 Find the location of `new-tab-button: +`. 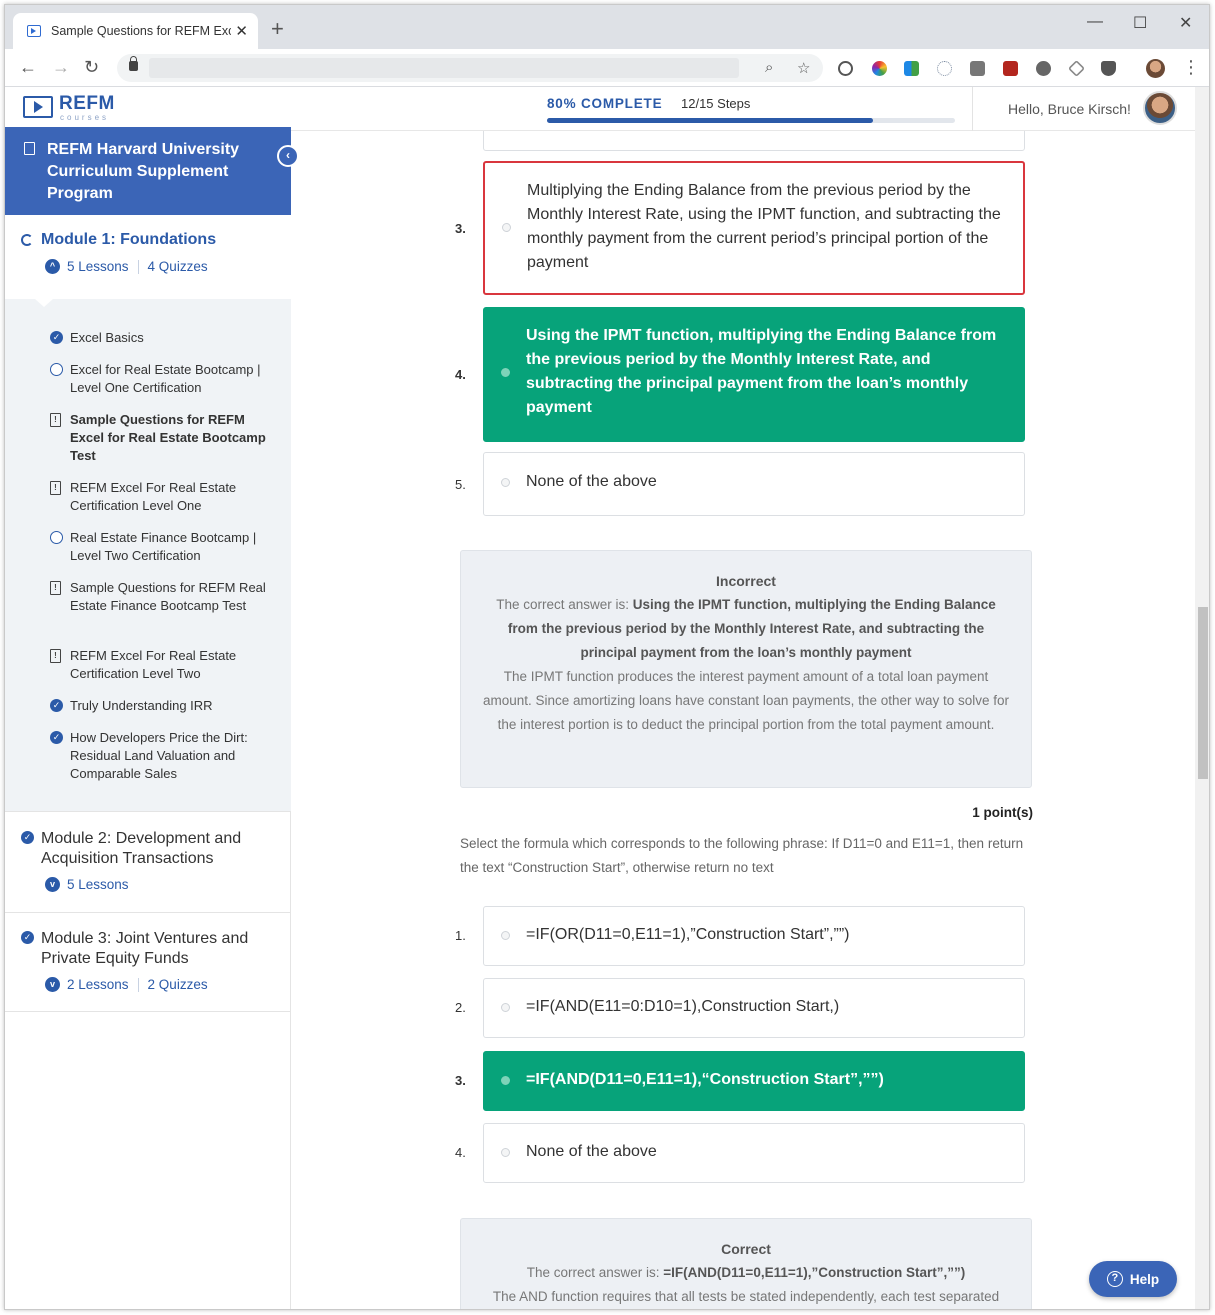

new-tab-button: + is located at coordinates (277, 29).